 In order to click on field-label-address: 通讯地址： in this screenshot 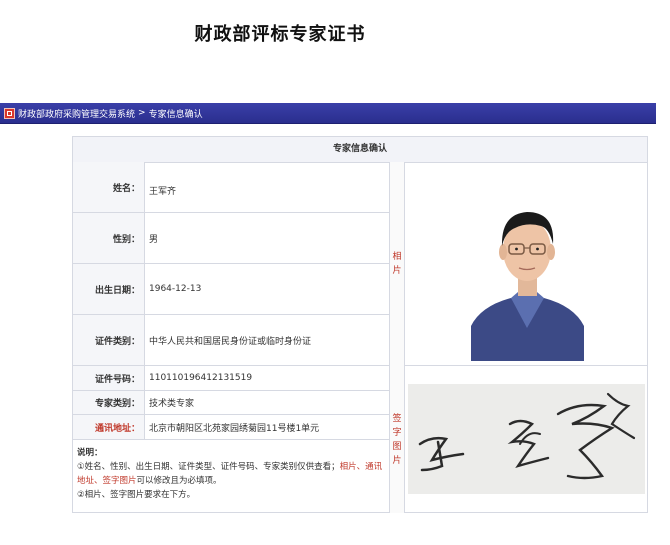, I will do `click(109, 427)`.